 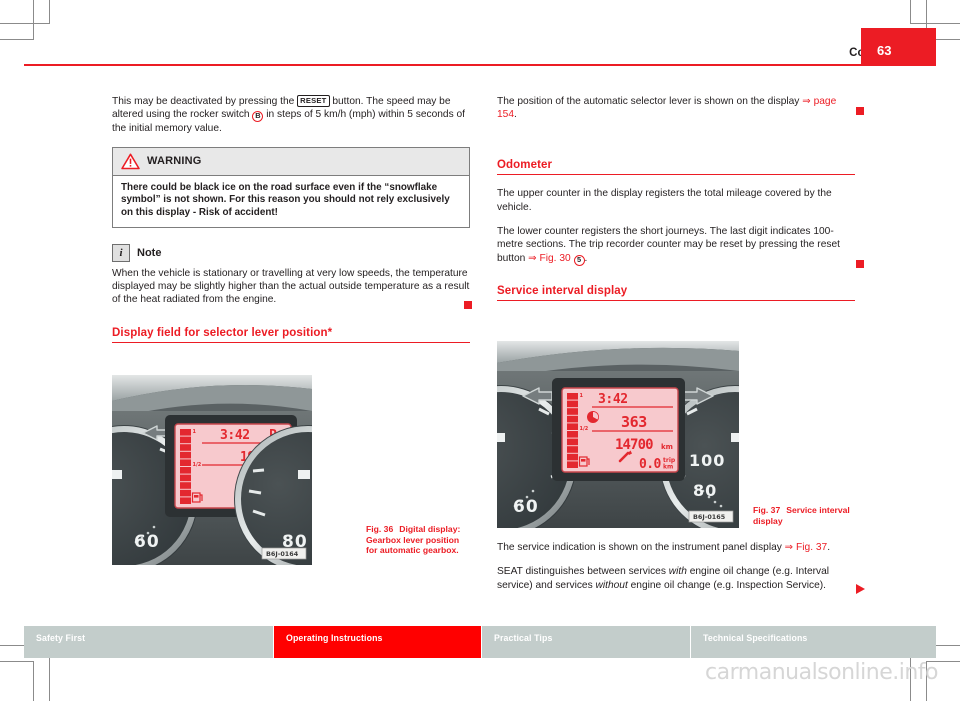 What do you see at coordinates (767, 510) in the screenshot?
I see `figure-37-caption-number: Fig. 37` at bounding box center [767, 510].